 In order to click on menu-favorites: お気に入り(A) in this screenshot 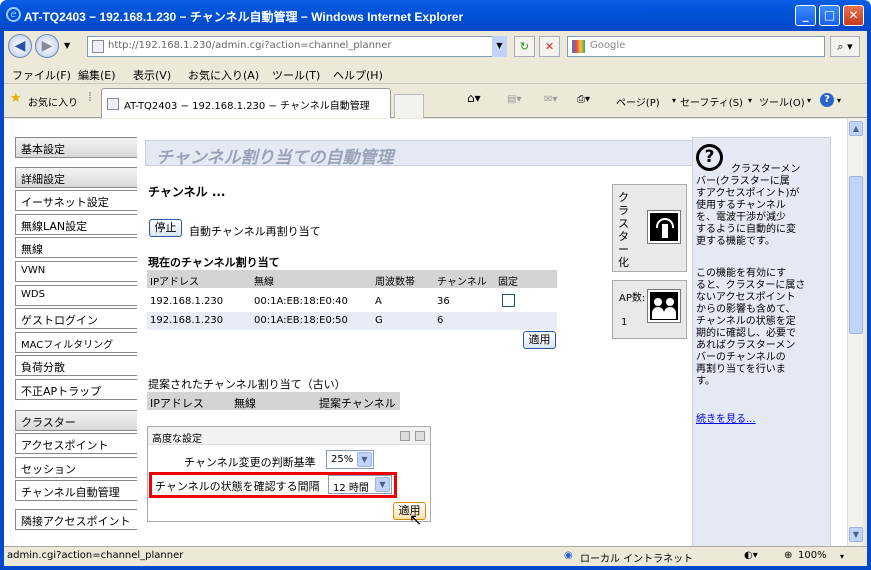, I will do `click(223, 75)`.